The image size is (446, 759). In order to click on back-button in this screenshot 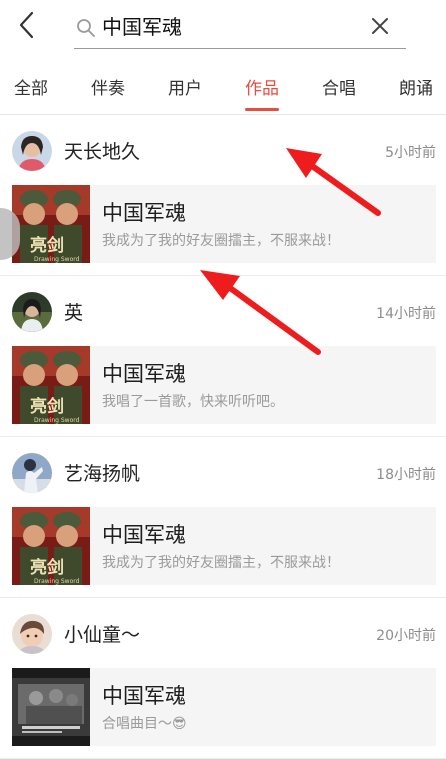, I will do `click(28, 25)`.